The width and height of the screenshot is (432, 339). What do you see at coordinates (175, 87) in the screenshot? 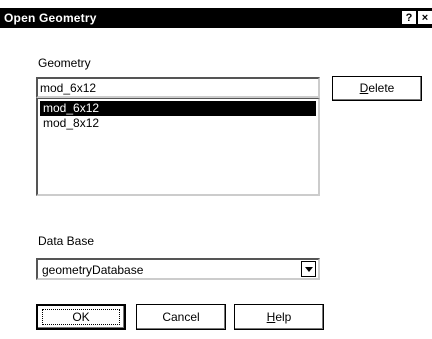
I see `geometry-input` at bounding box center [175, 87].